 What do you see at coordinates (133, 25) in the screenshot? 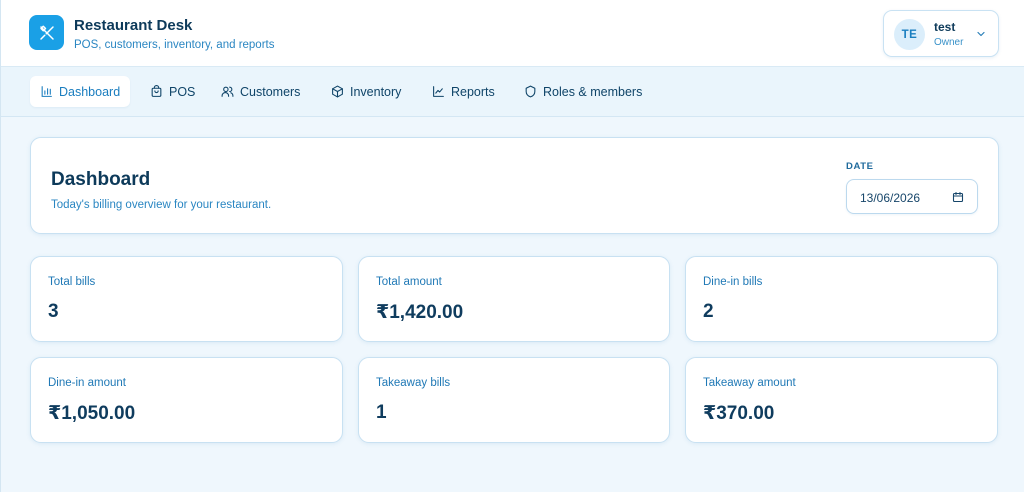
I see `app-title: Restaurant Desk` at bounding box center [133, 25].